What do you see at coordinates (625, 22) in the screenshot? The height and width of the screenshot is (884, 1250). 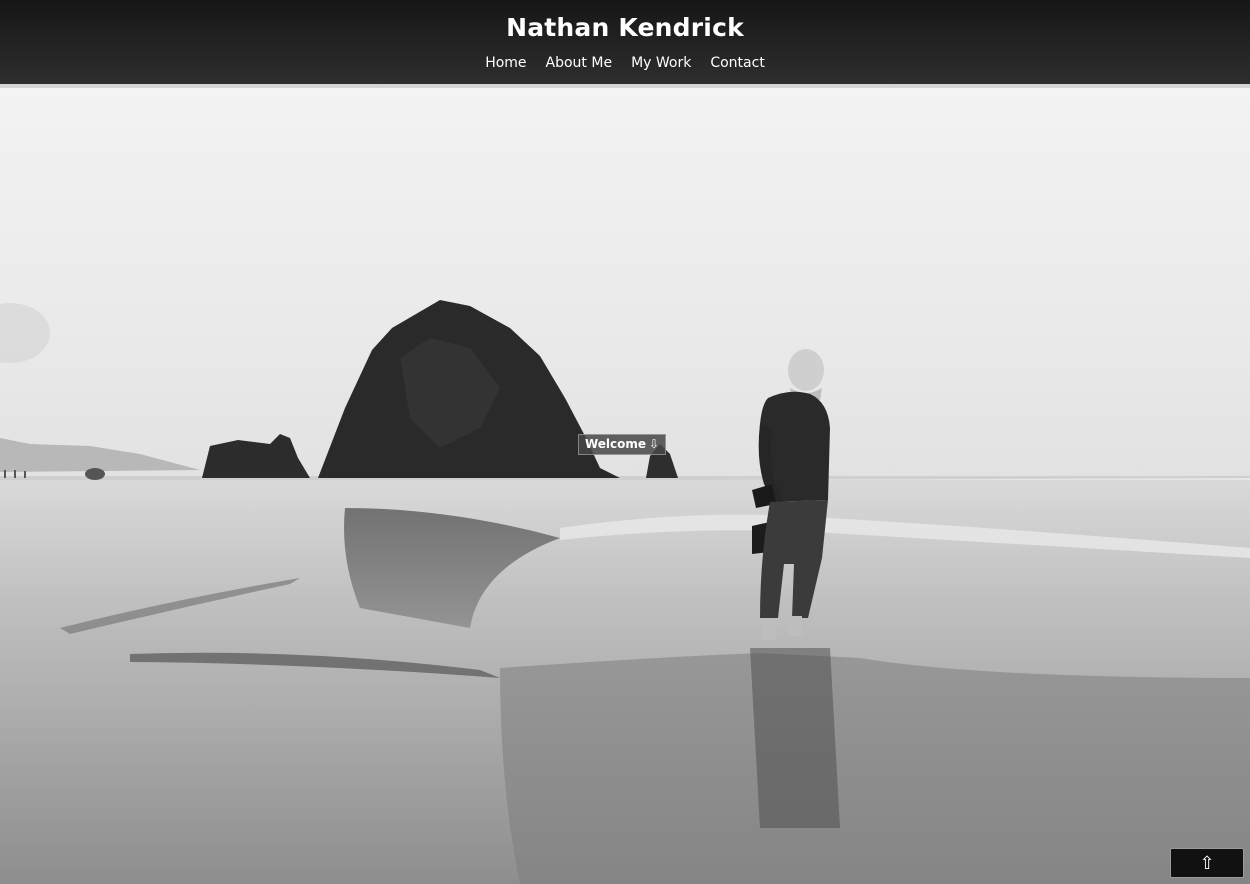 I see `site-title: Nathan Kendrick` at bounding box center [625, 22].